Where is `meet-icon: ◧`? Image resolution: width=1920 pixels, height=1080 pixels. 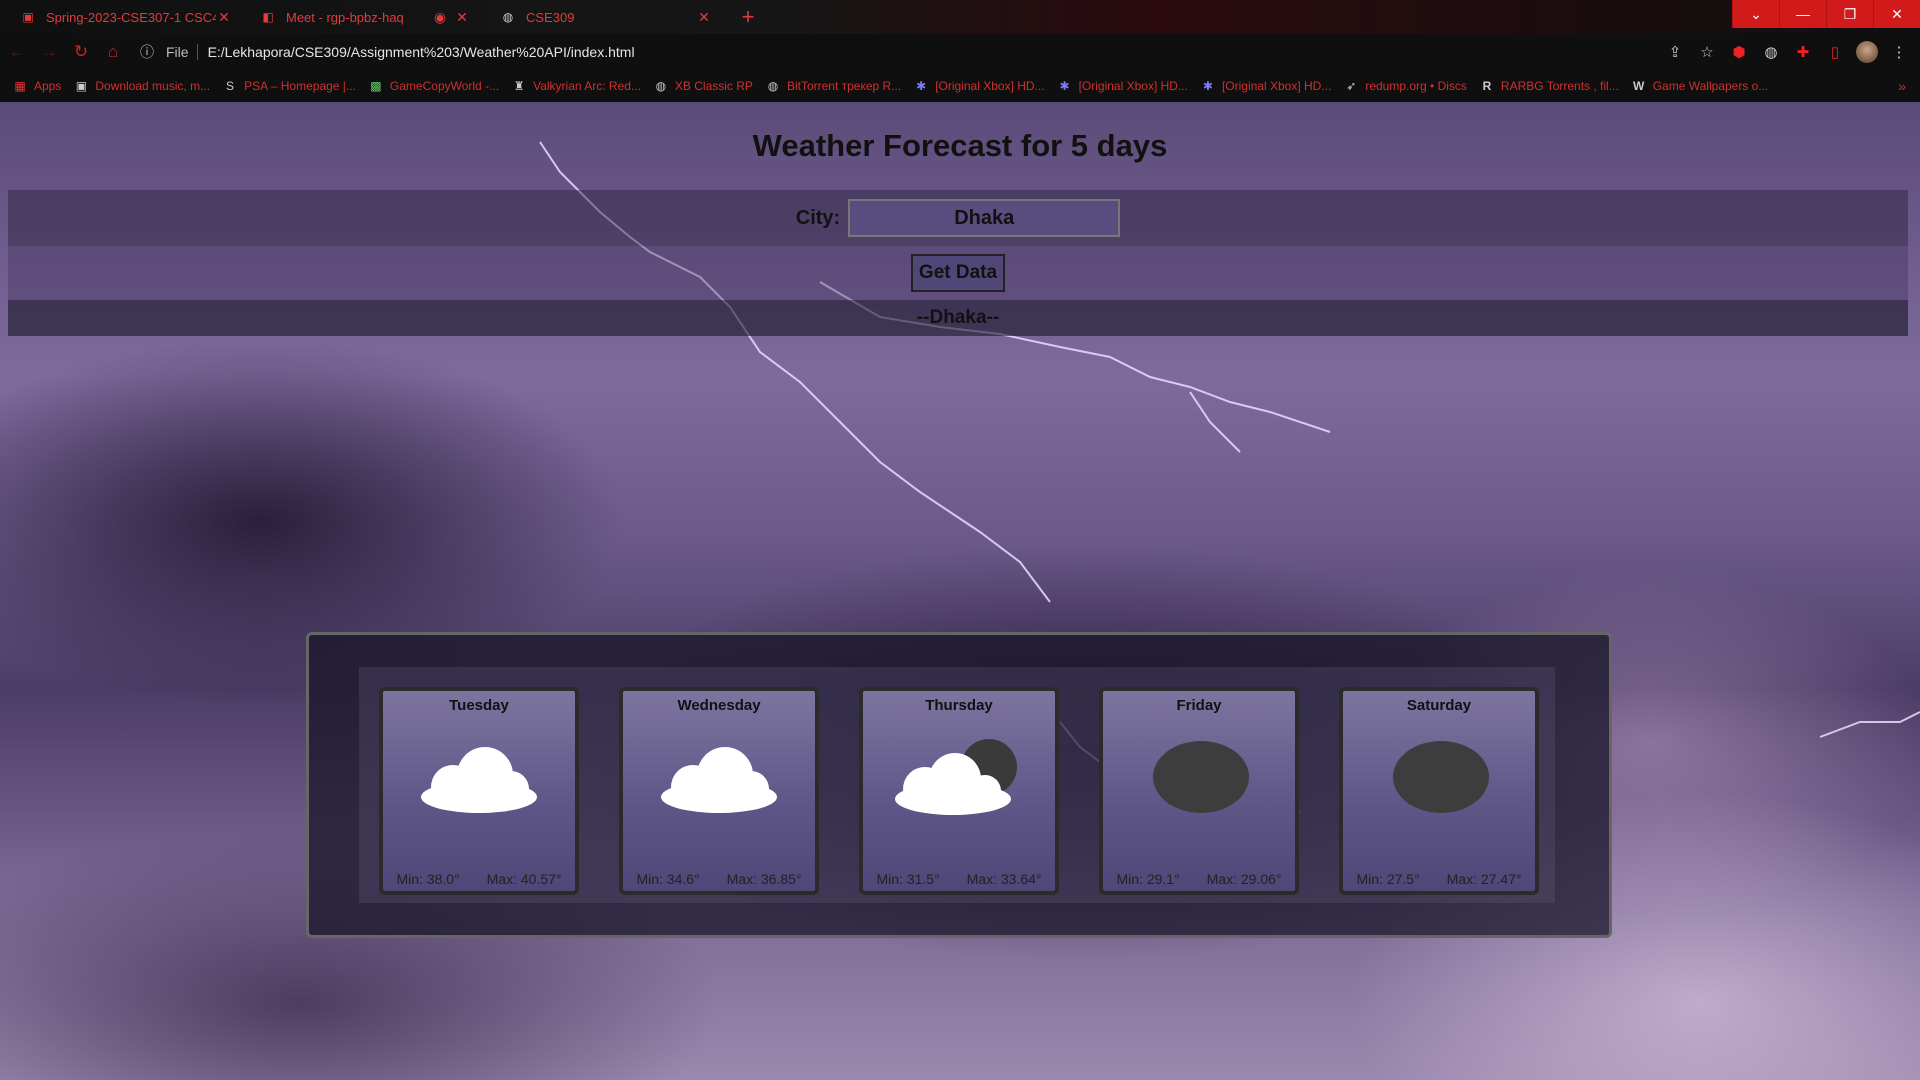
meet-icon: ◧ is located at coordinates (268, 17).